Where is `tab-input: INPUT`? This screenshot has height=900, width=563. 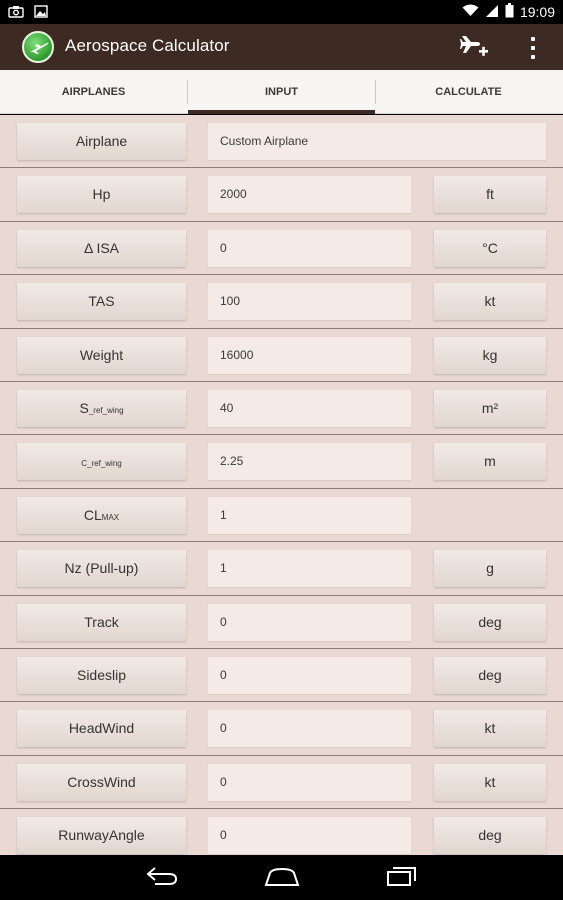
tab-input: INPUT is located at coordinates (281, 92).